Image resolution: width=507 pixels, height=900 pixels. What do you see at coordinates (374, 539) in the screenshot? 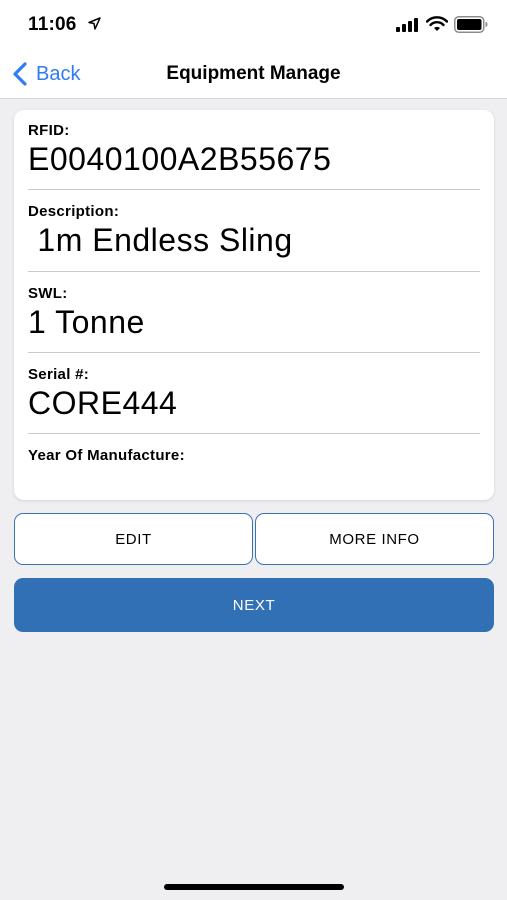
I see `more-info-button: MORE INFO` at bounding box center [374, 539].